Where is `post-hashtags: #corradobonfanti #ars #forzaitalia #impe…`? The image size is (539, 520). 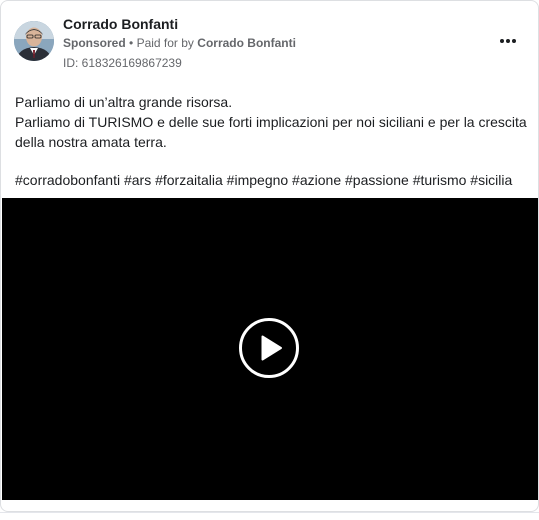 post-hashtags: #corradobonfanti #ars #forzaitalia #impe… is located at coordinates (263, 180).